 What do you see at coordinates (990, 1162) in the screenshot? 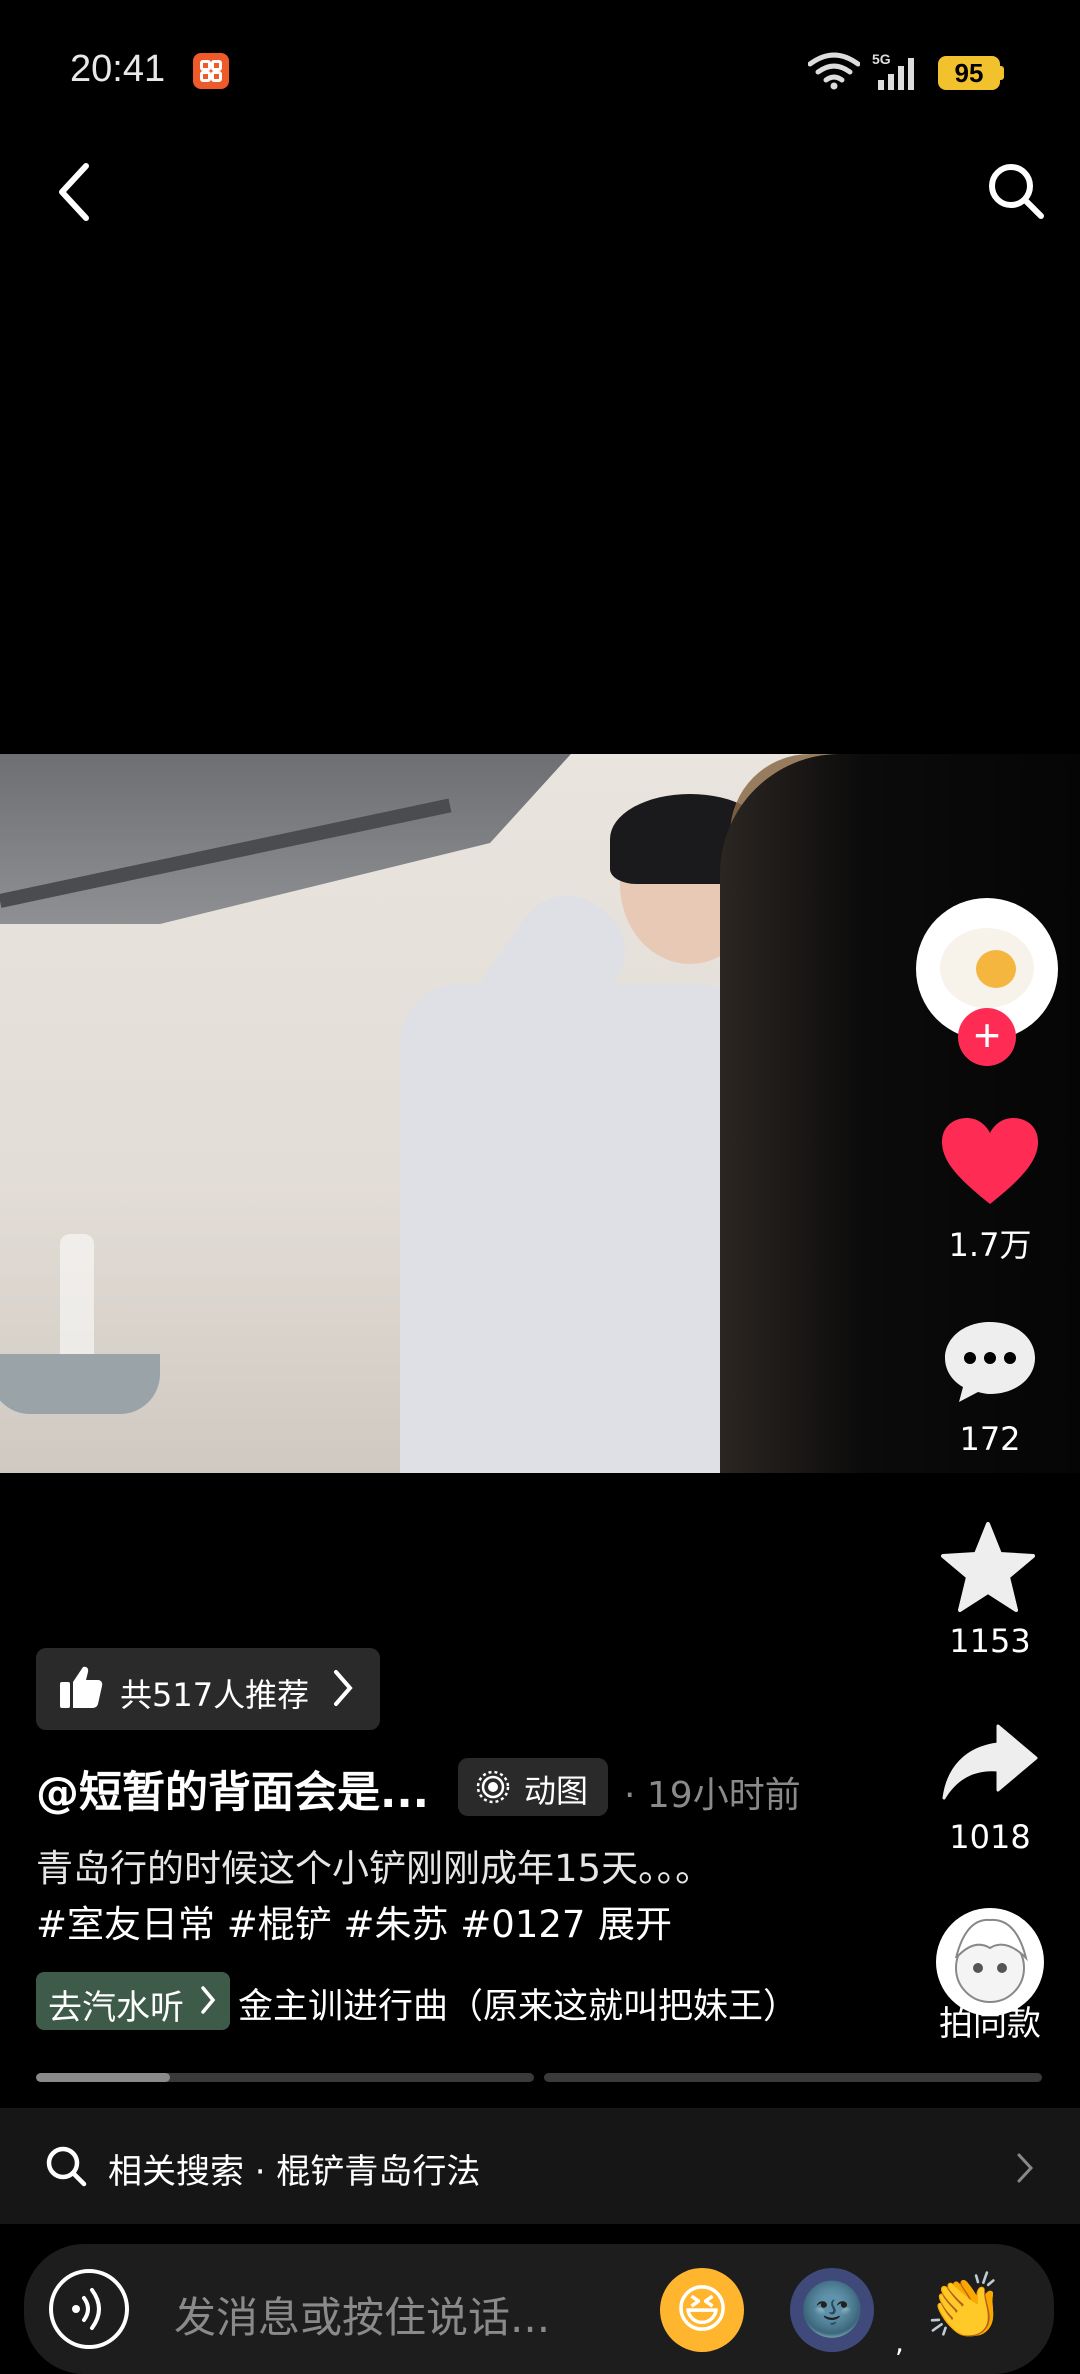
I see `heart-icon` at bounding box center [990, 1162].